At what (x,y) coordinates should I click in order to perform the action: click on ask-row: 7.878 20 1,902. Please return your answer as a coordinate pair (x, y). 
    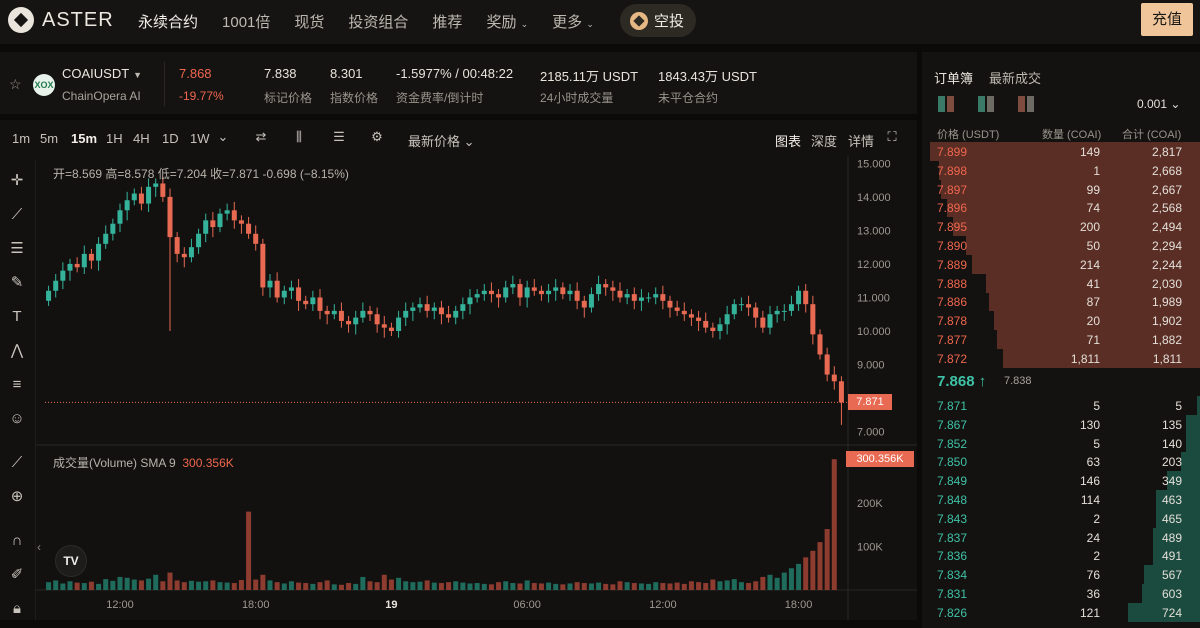
    Looking at the image, I should click on (1061, 321).